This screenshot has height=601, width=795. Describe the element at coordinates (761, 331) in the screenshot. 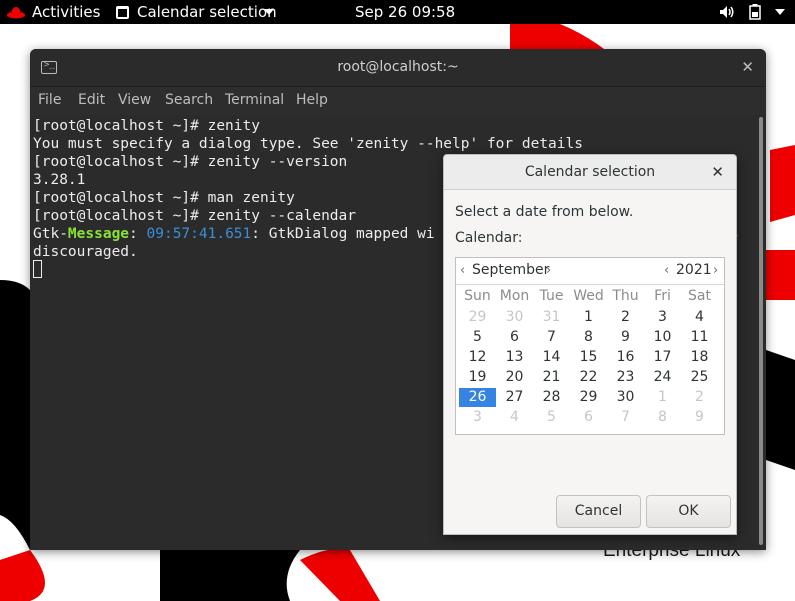

I see `scrollbar-thumb` at that location.